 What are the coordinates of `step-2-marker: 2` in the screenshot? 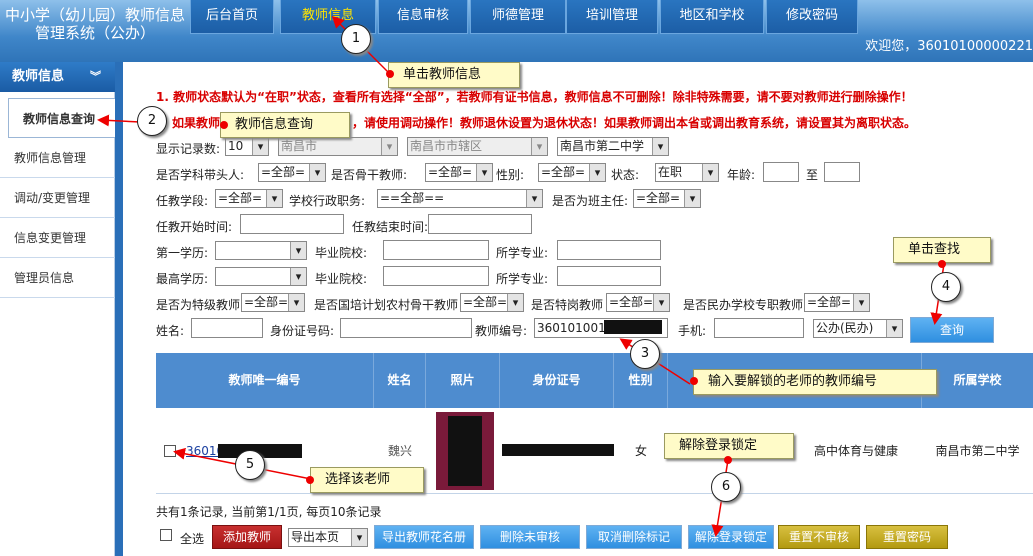 It's located at (152, 121).